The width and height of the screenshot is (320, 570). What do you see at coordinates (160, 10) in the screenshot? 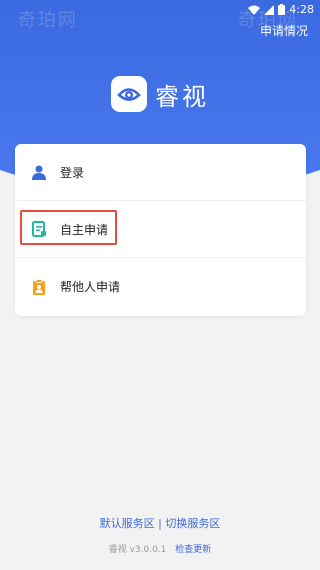
I see `status-bar: 4:28` at bounding box center [160, 10].